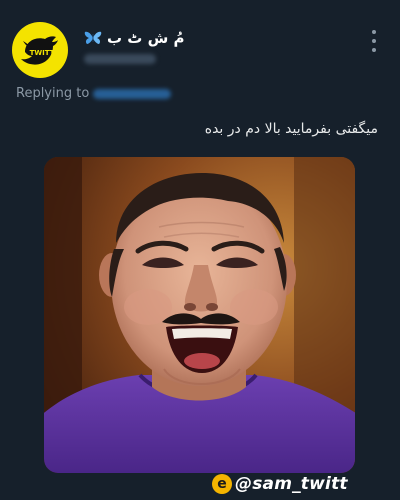 This screenshot has width=400, height=500. Describe the element at coordinates (291, 484) in the screenshot. I see `watermark-handle: @sam_twitt` at that location.